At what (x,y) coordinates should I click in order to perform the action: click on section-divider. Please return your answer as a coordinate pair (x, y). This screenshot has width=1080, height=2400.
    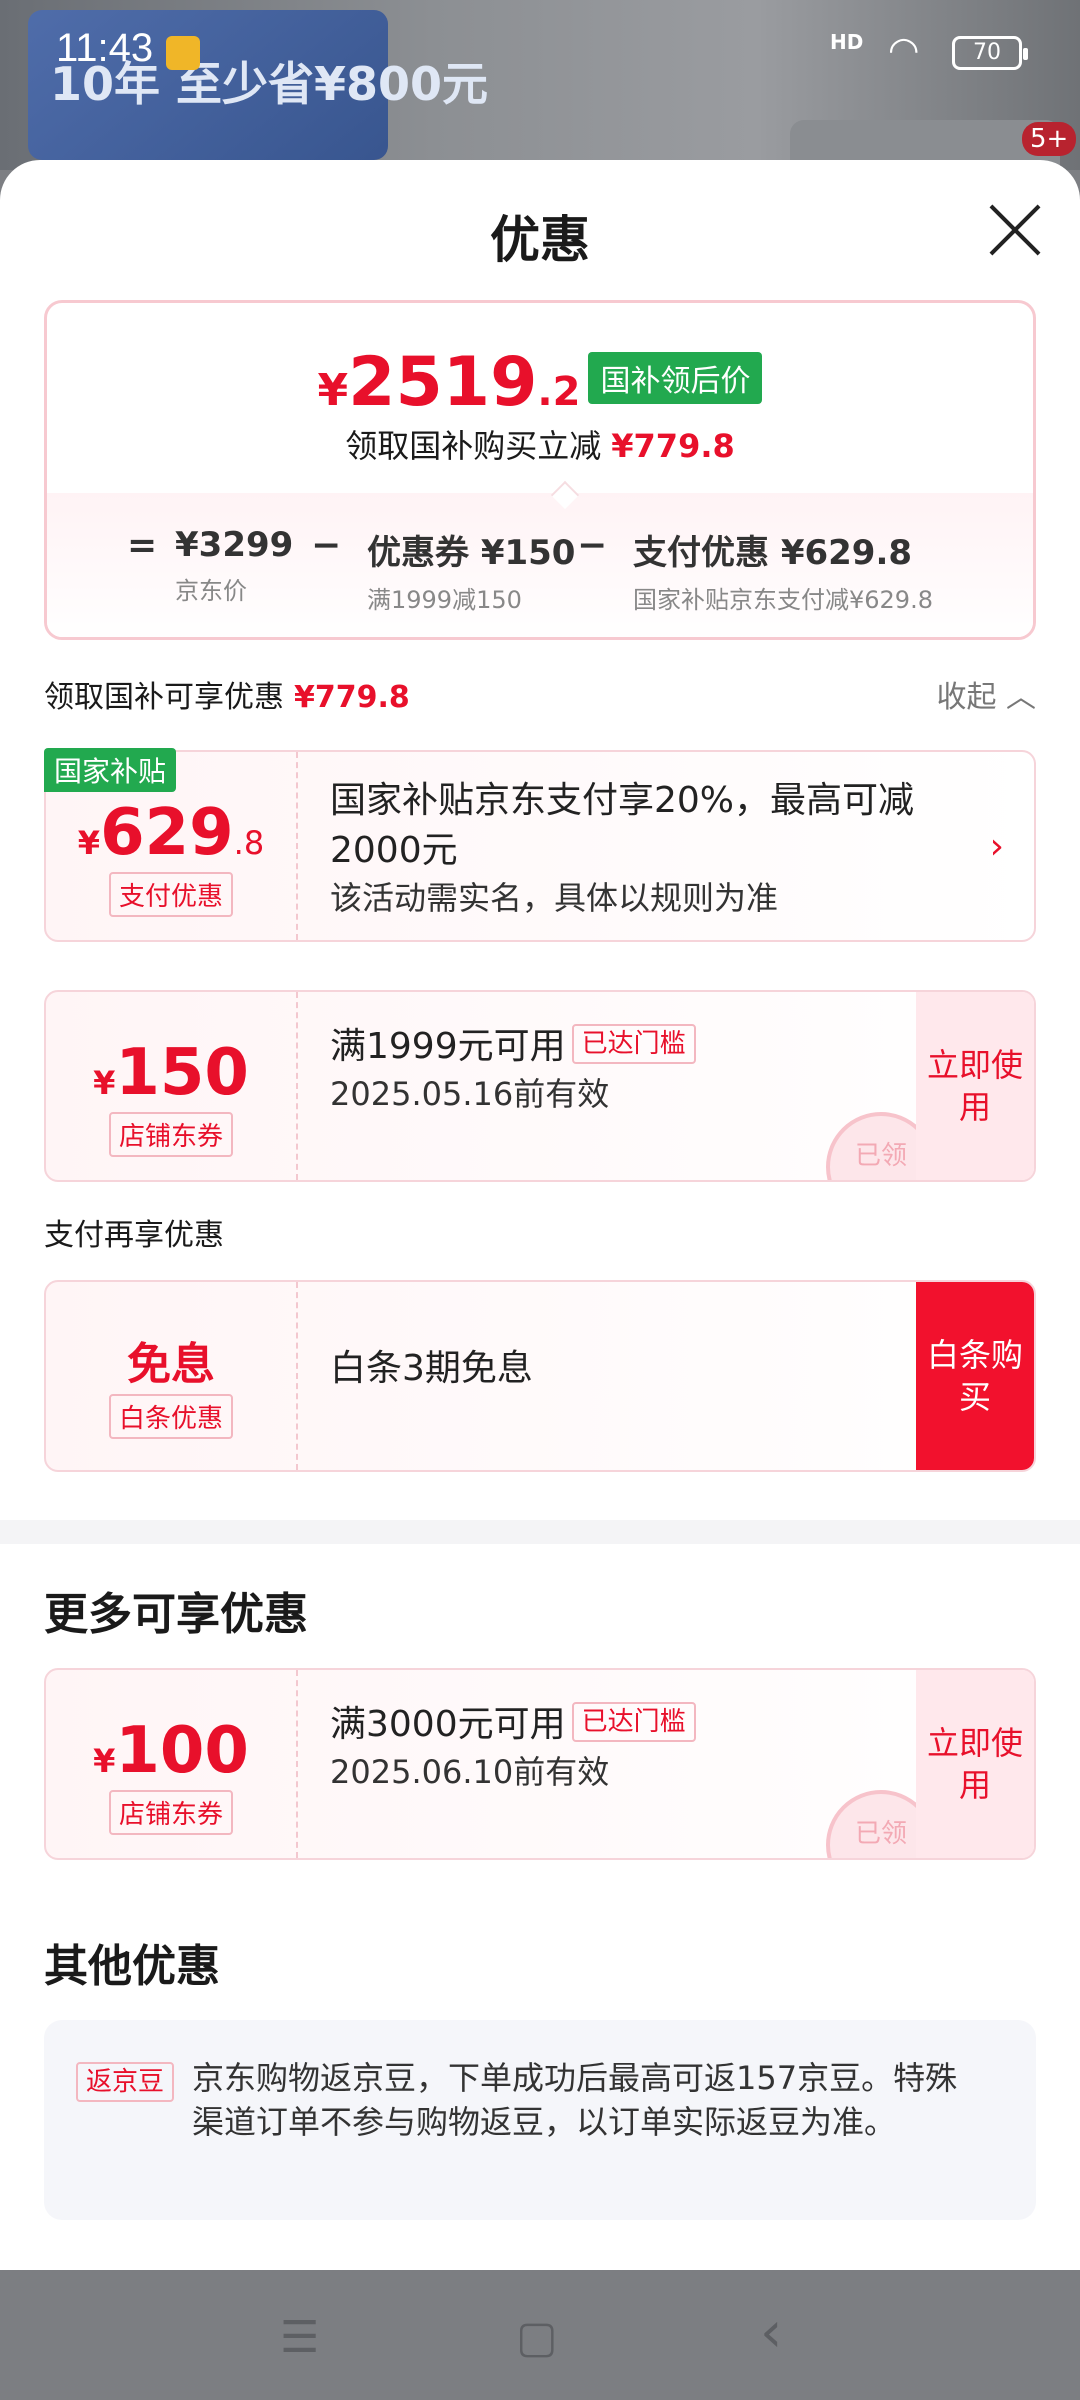
    Looking at the image, I should click on (540, 1532).